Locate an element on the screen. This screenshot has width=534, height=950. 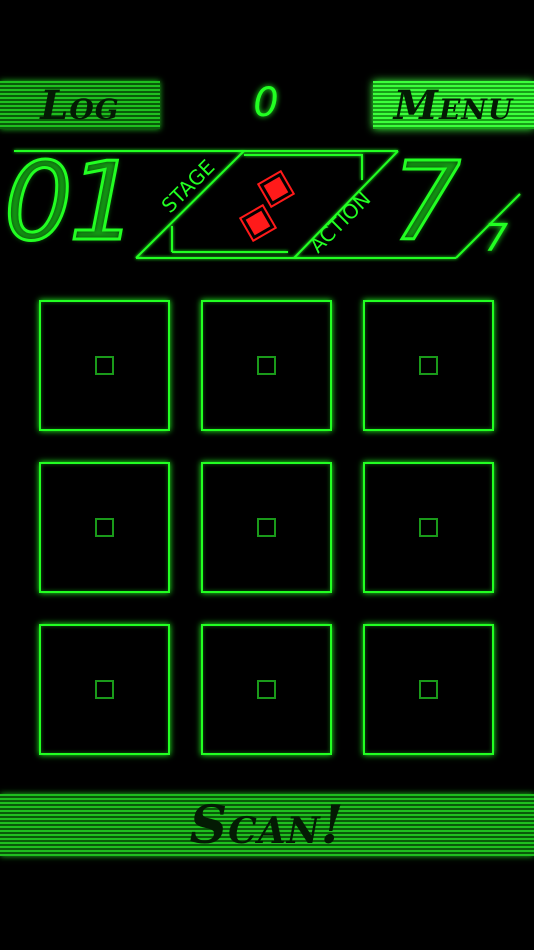
status-hud: 01 STAGE ACTION 7 7 is located at coordinates (267, 204).